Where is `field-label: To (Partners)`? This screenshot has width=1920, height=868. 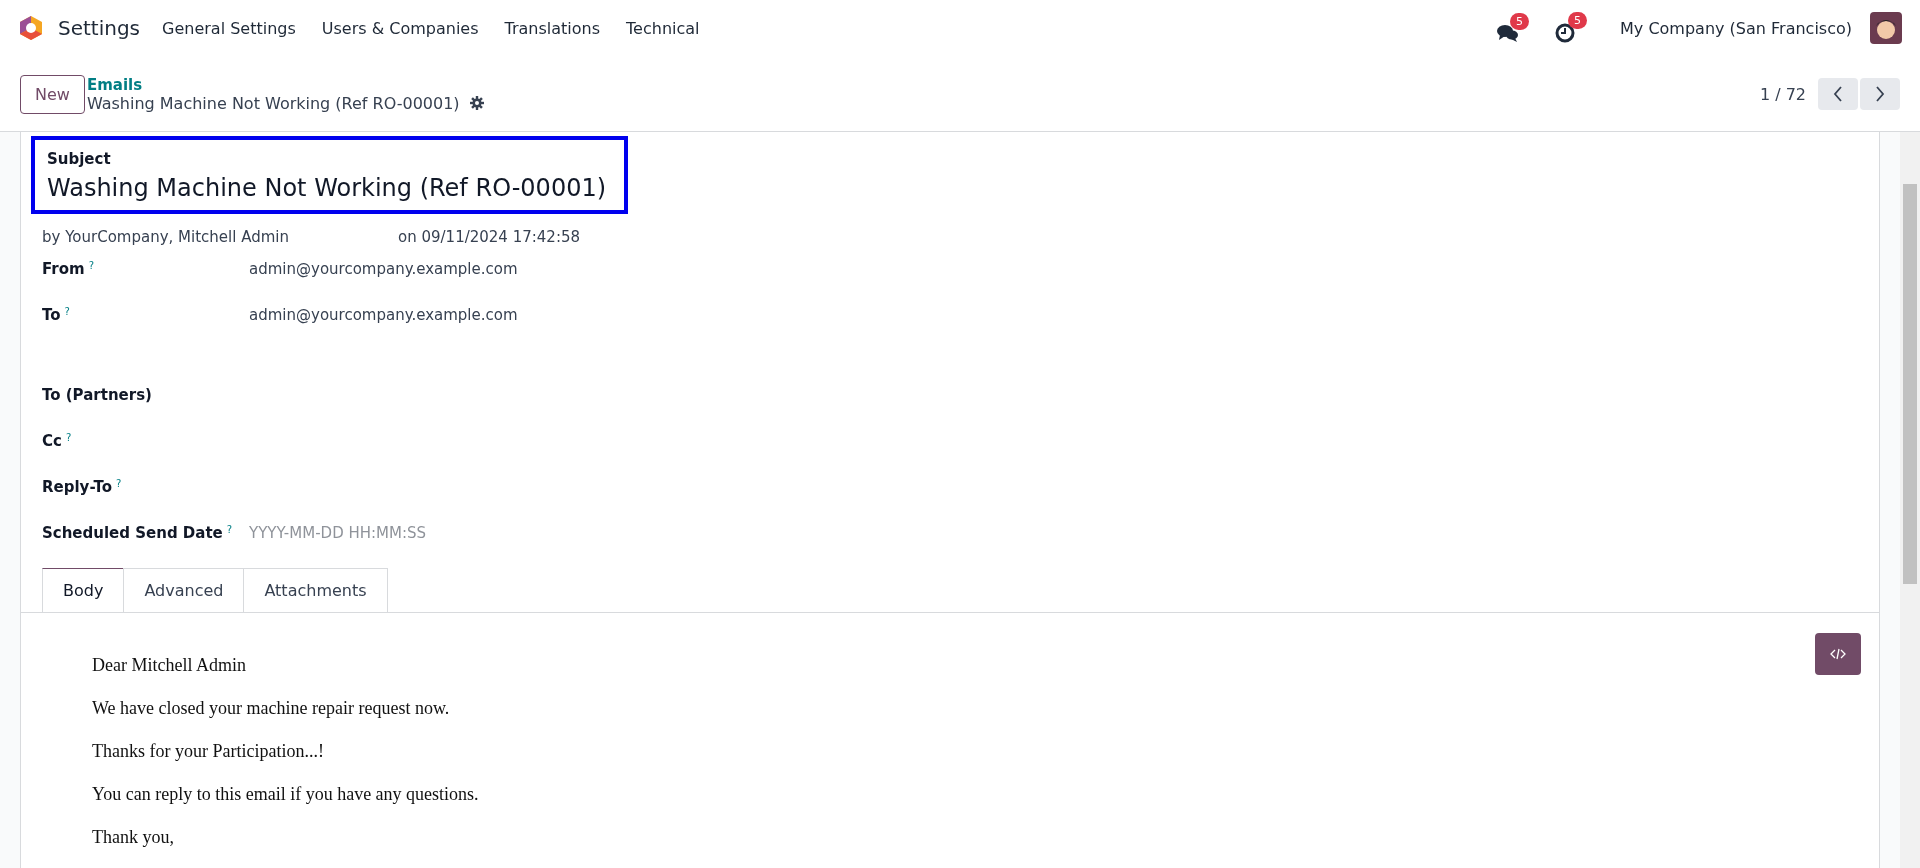 field-label: To (Partners) is located at coordinates (97, 395).